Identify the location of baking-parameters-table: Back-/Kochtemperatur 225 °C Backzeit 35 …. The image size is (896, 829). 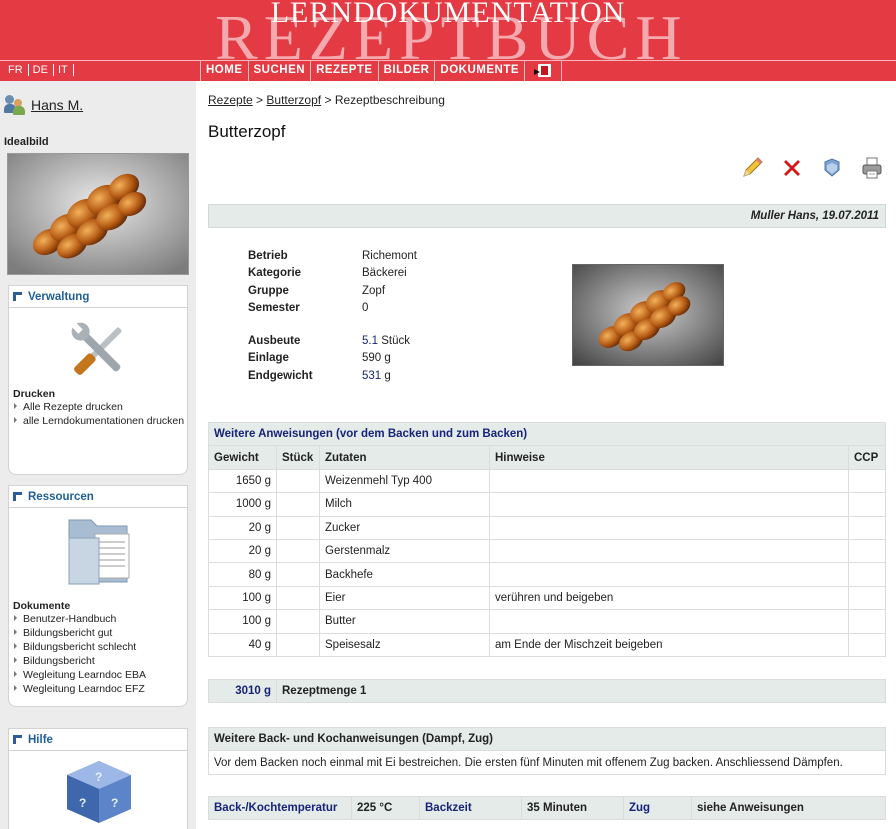
(547, 808).